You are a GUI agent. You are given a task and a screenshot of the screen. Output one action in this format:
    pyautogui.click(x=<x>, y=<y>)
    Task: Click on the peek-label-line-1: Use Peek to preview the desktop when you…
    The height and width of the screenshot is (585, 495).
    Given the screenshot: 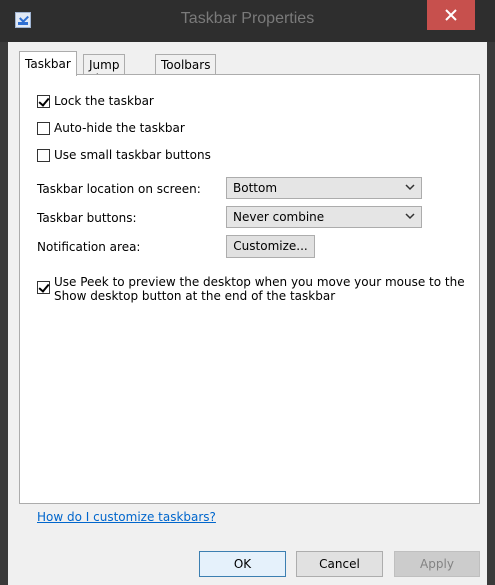 What is the action you would take?
    pyautogui.click(x=259, y=282)
    